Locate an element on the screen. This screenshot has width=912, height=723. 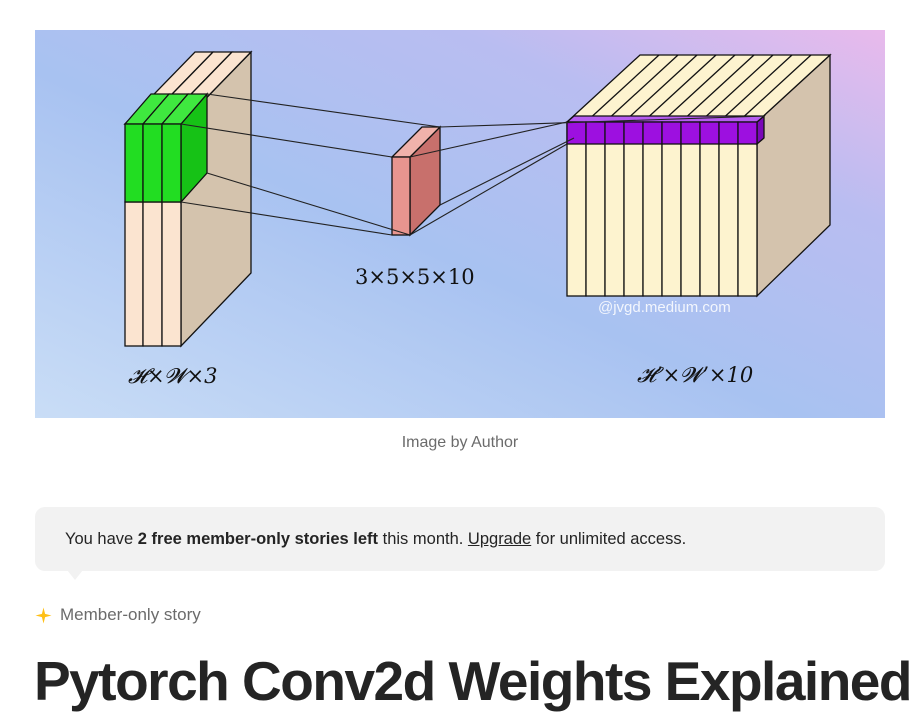
banner-text-suffix: for unlimited access. is located at coordinates (609, 538).